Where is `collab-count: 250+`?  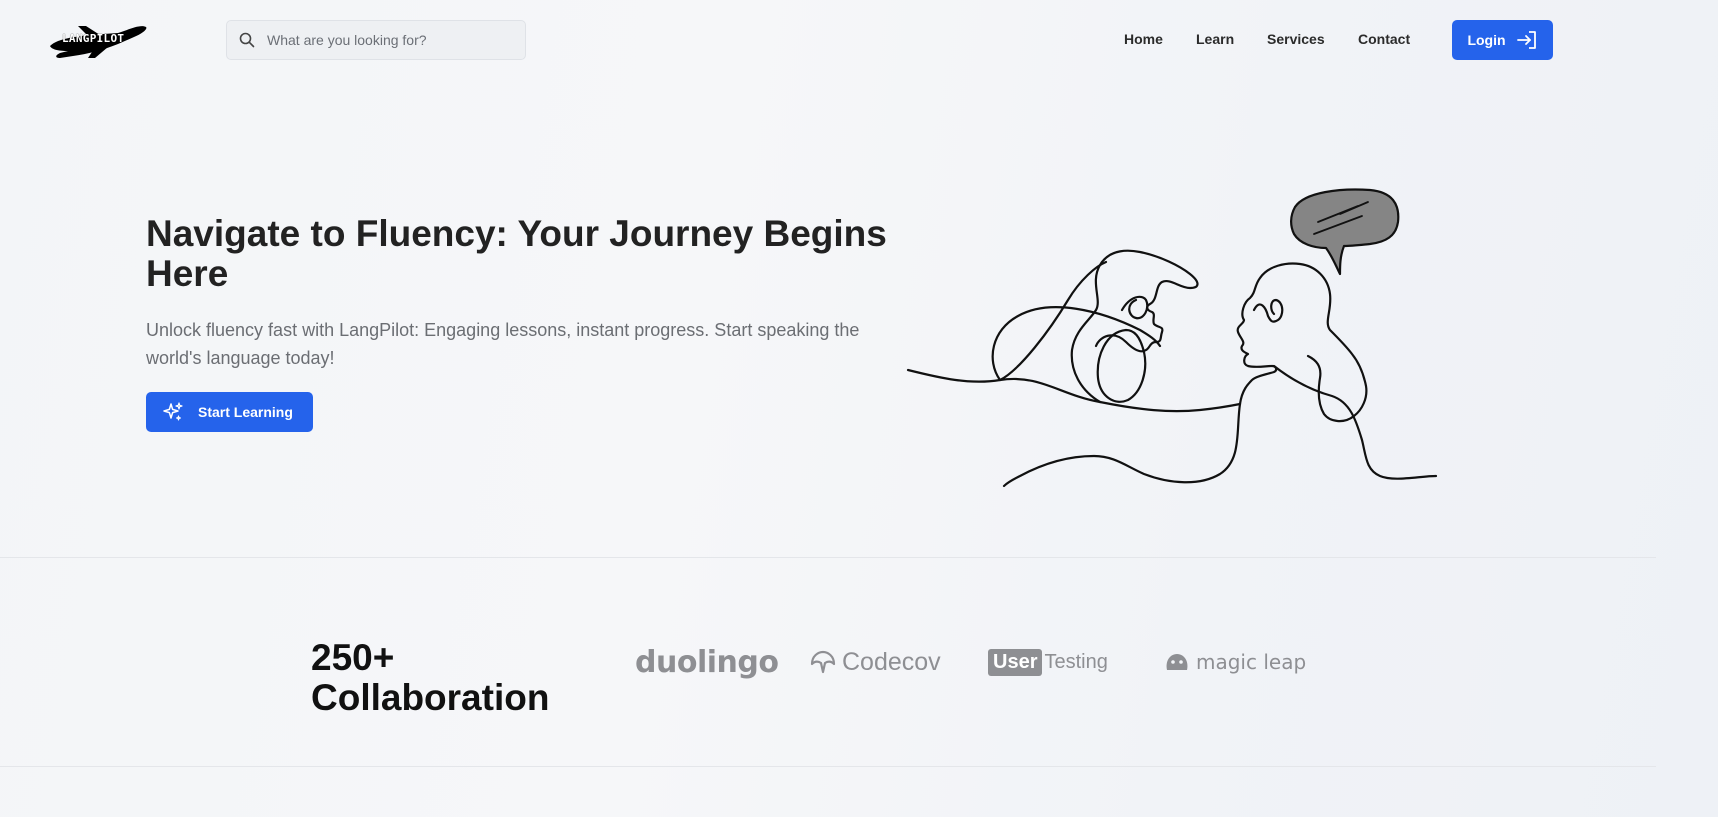 collab-count: 250+ is located at coordinates (353, 657).